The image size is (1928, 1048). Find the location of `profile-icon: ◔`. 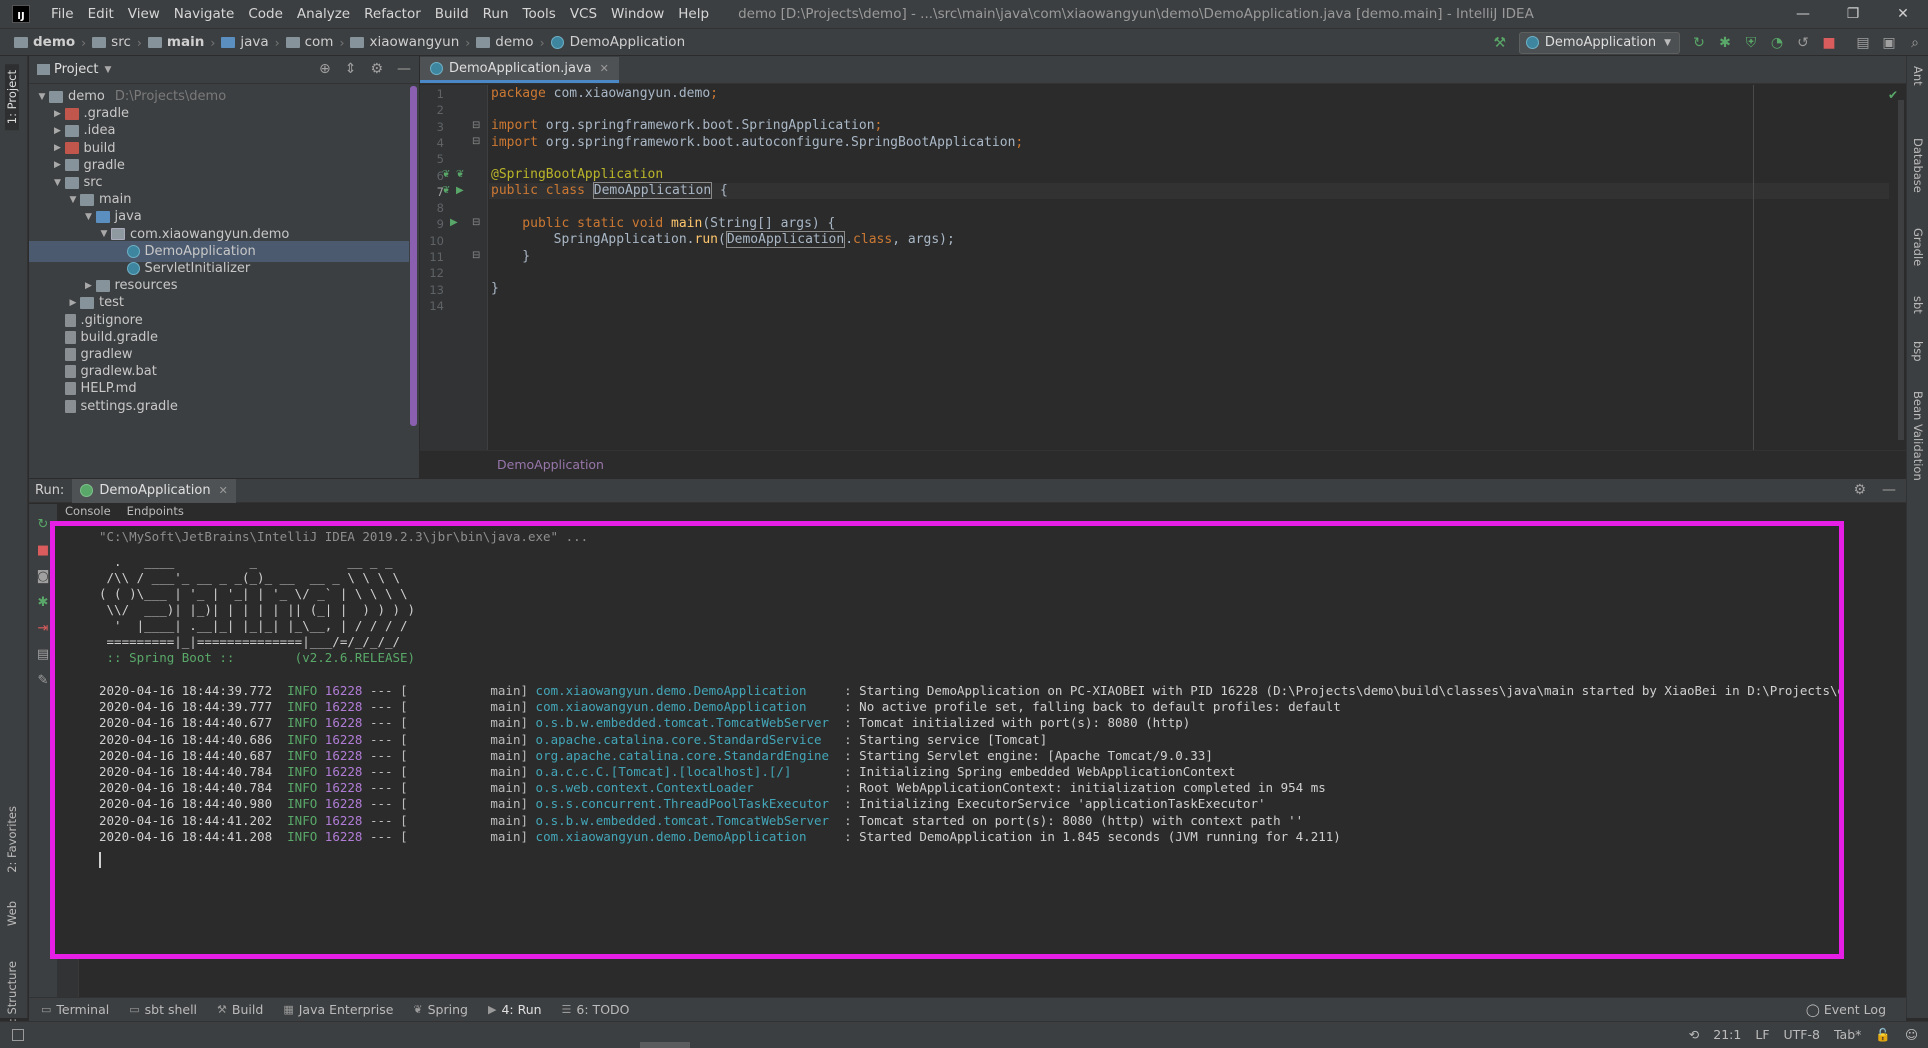

profile-icon: ◔ is located at coordinates (1777, 43).